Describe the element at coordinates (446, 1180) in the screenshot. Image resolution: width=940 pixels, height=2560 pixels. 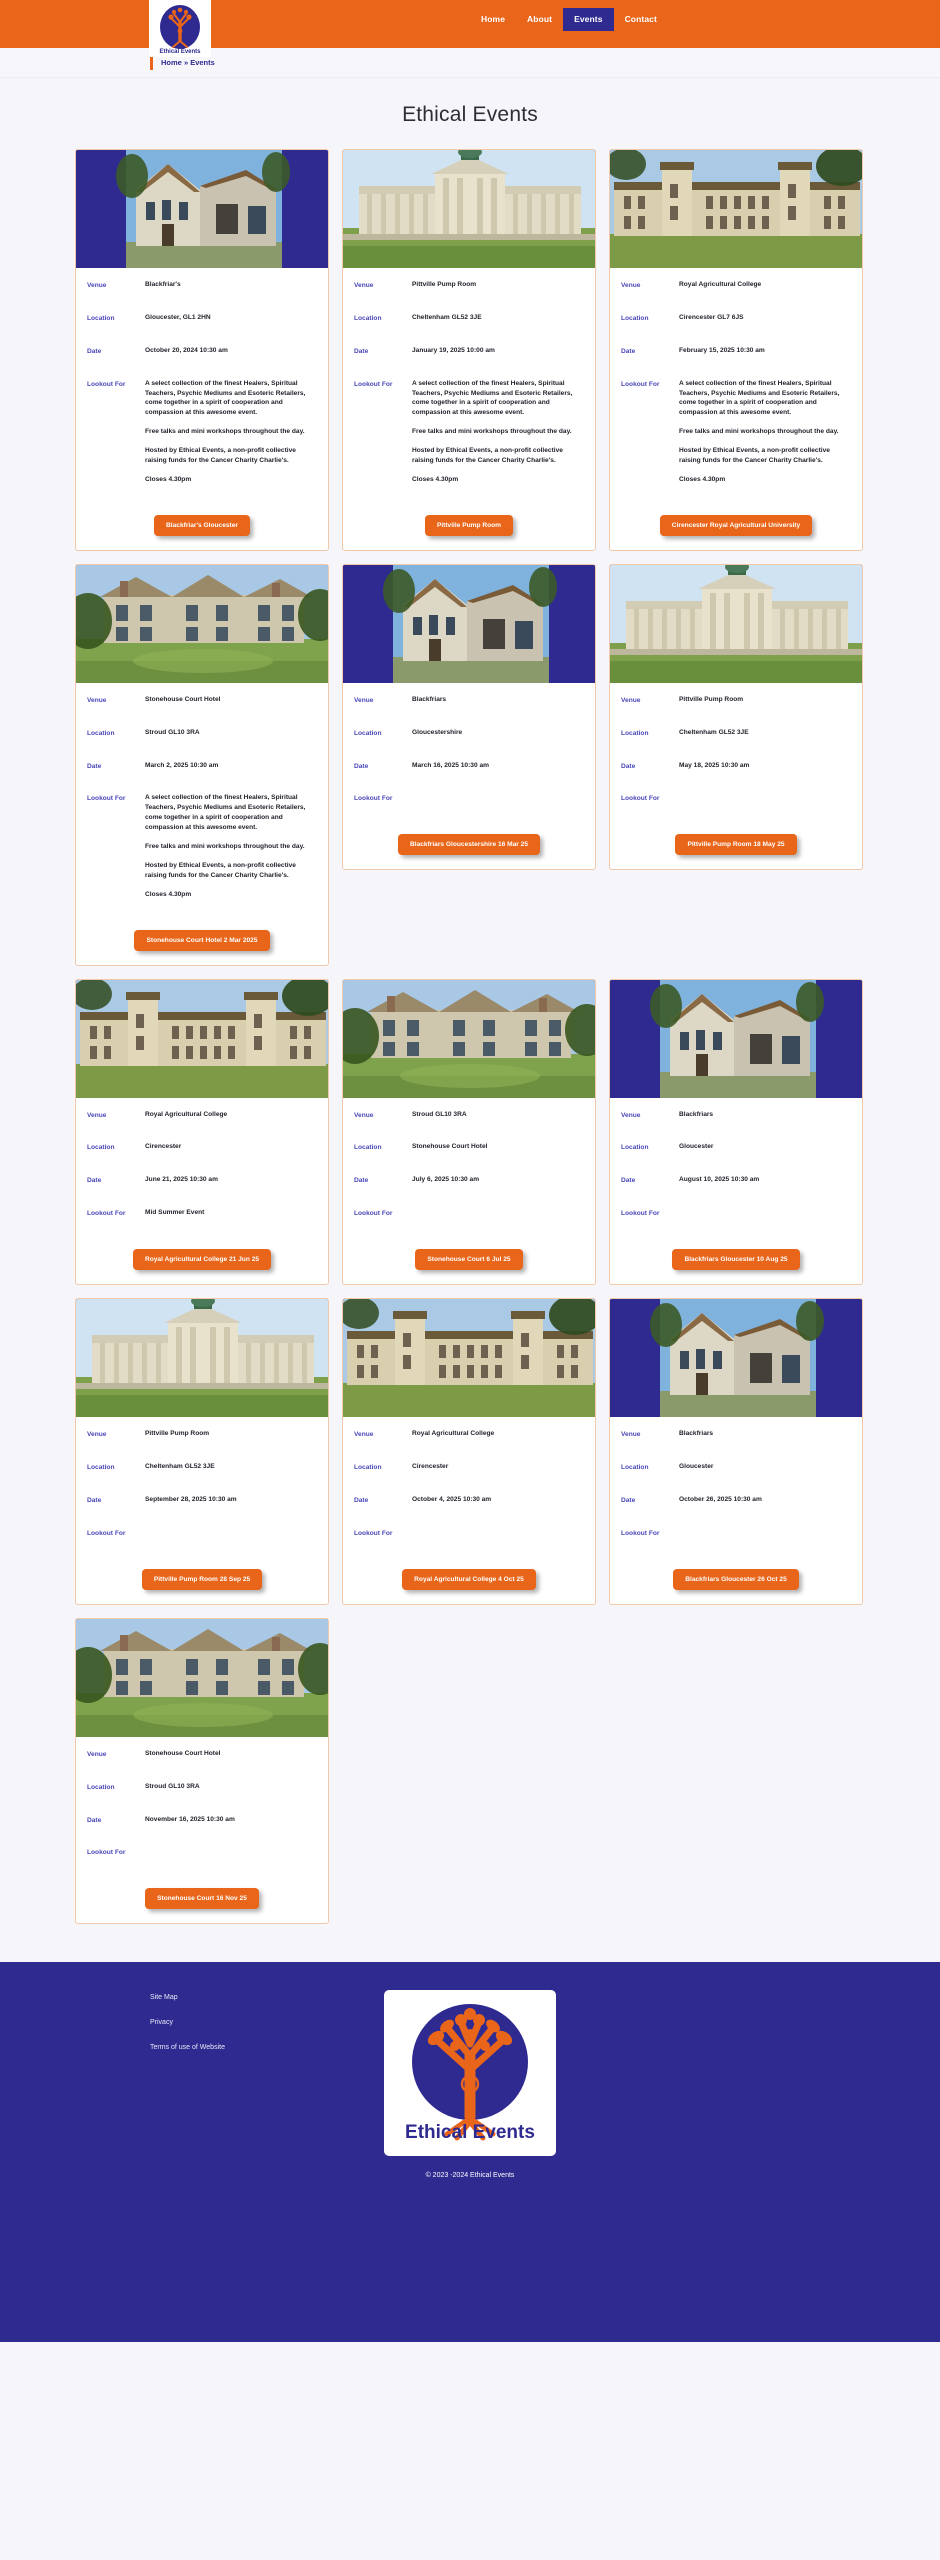
I see `event-date-value: July 6, 2025 10:30 am` at that location.